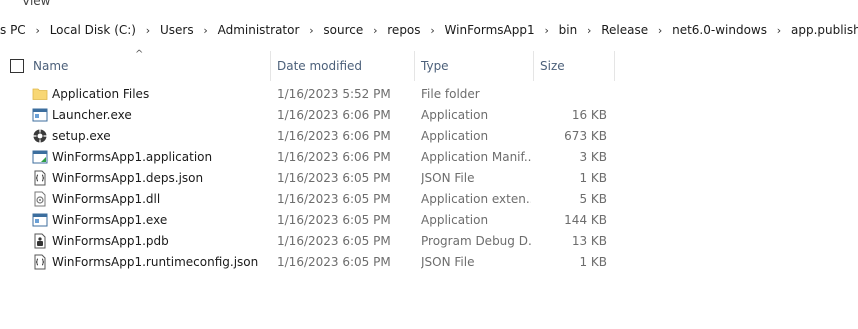 The height and width of the screenshot is (329, 858). I want to click on breadcrumb-item: Administrator, so click(259, 30).